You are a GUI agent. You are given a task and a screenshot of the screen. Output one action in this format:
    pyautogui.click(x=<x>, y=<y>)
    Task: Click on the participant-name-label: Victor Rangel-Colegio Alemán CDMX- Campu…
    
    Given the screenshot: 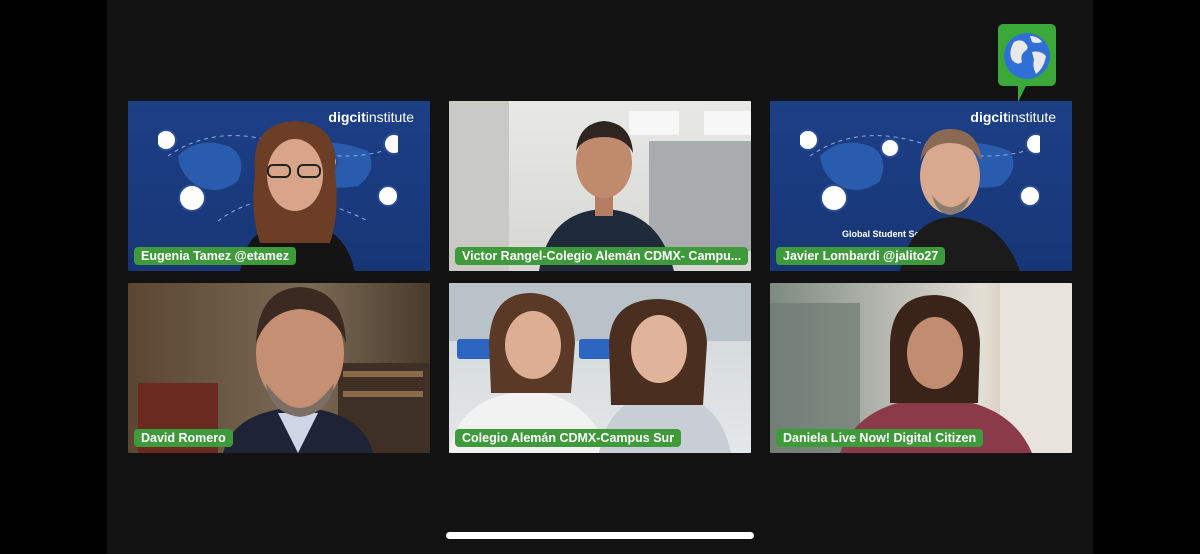 What is the action you would take?
    pyautogui.click(x=602, y=256)
    